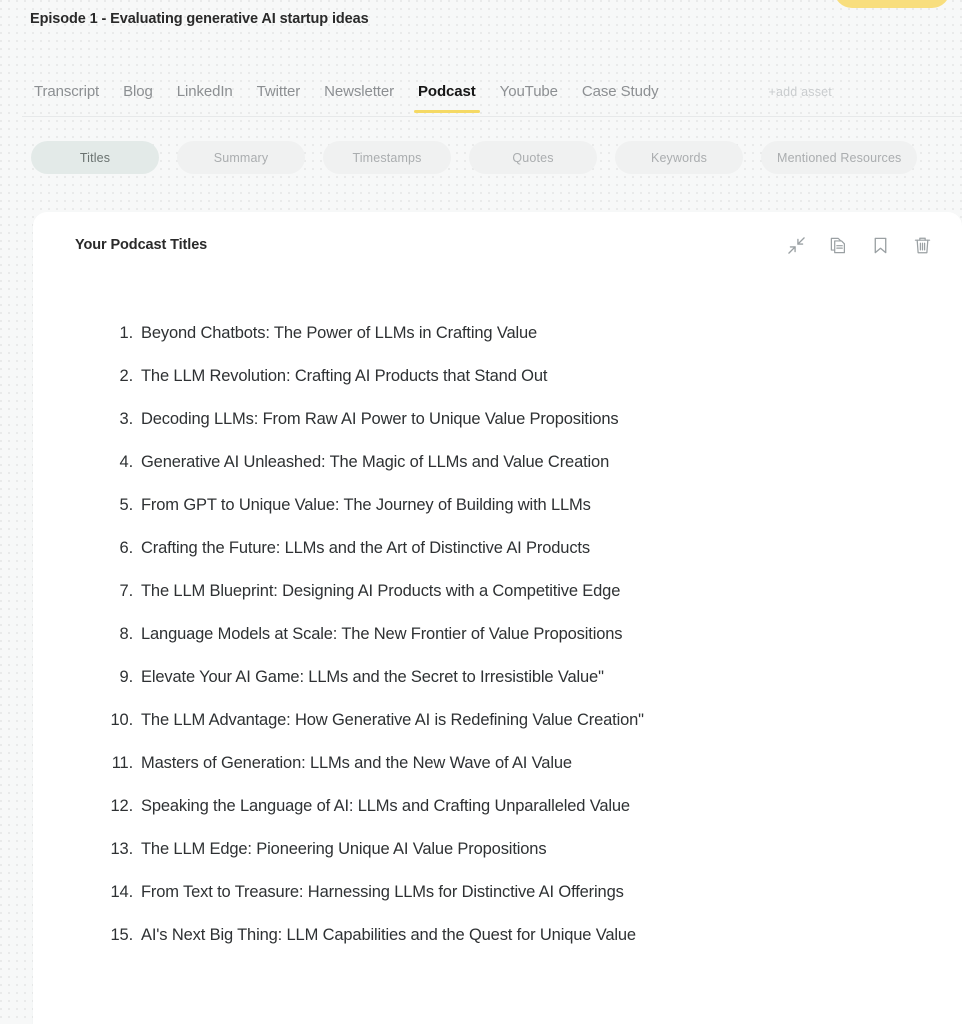  I want to click on delete-button, so click(922, 245).